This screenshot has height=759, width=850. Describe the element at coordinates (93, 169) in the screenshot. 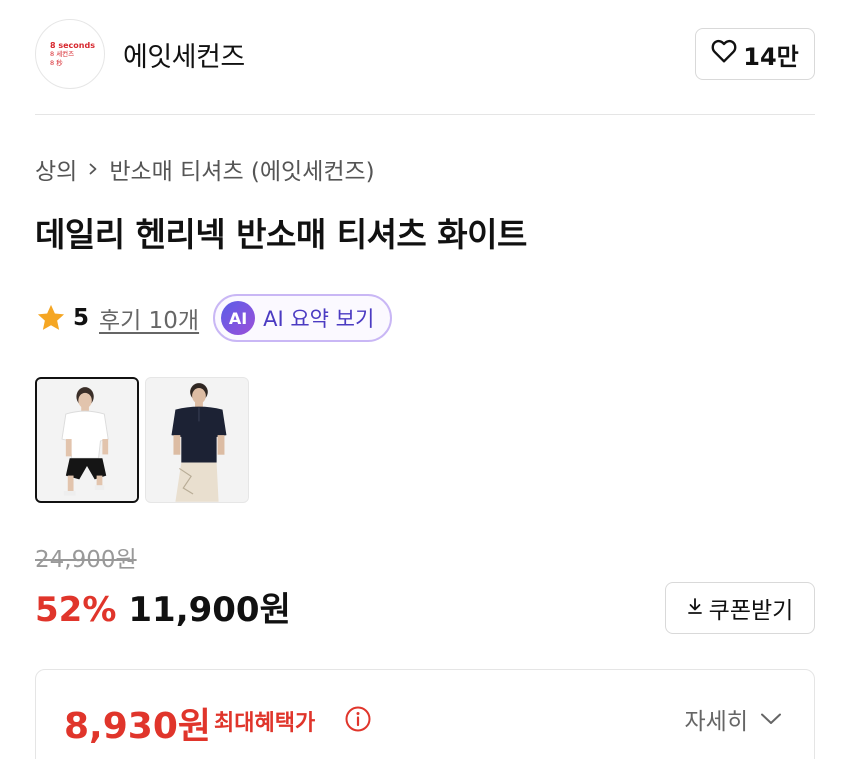

I see `chevron-right-icon` at that location.